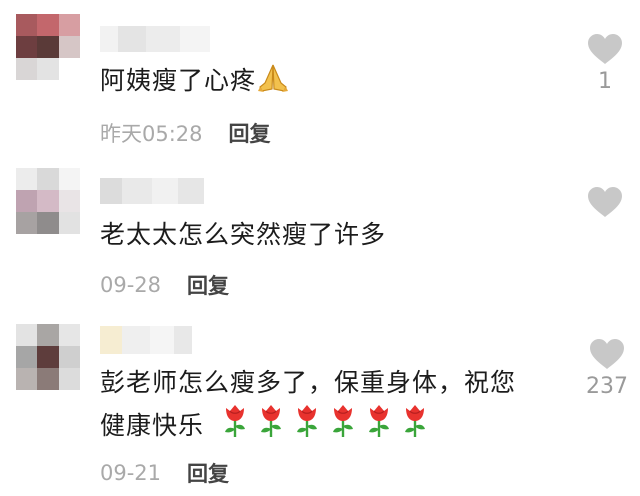 This screenshot has width=640, height=496. Describe the element at coordinates (273, 83) in the screenshot. I see `folded-hands-icon` at that location.